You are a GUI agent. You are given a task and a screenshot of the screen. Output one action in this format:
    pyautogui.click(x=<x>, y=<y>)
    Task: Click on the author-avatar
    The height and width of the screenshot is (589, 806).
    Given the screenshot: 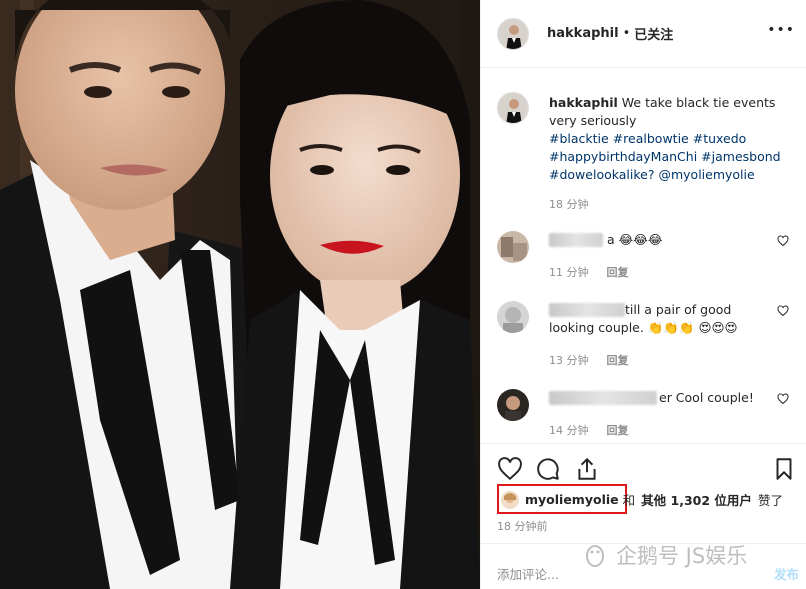 What is the action you would take?
    pyautogui.click(x=513, y=33)
    